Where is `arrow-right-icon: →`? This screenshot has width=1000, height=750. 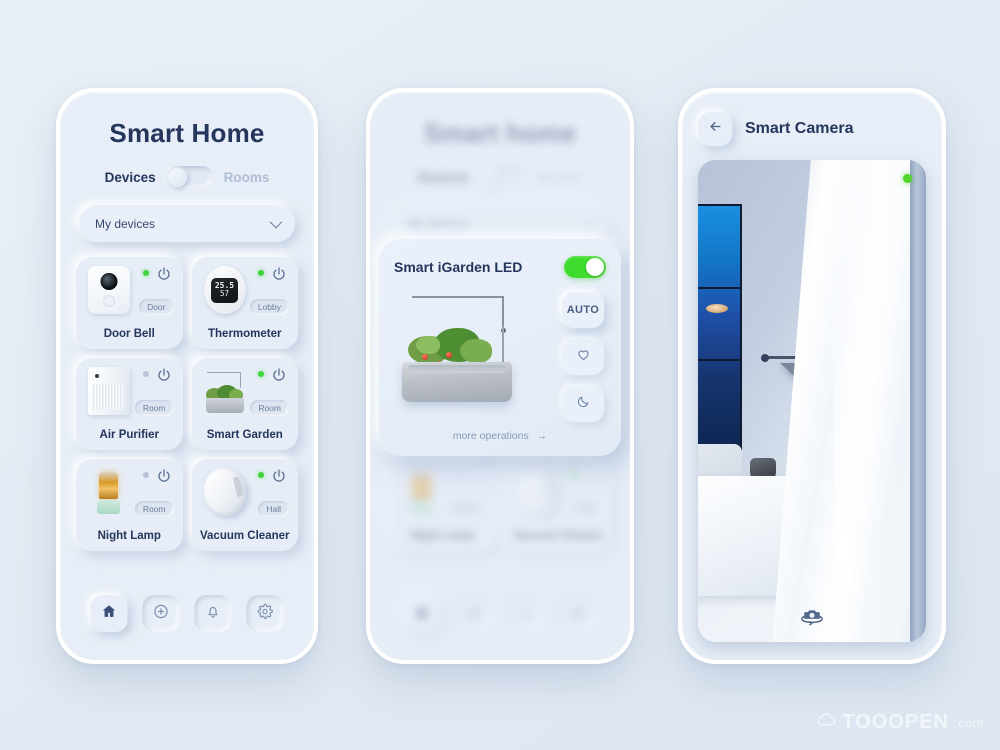 arrow-right-icon: → is located at coordinates (542, 436).